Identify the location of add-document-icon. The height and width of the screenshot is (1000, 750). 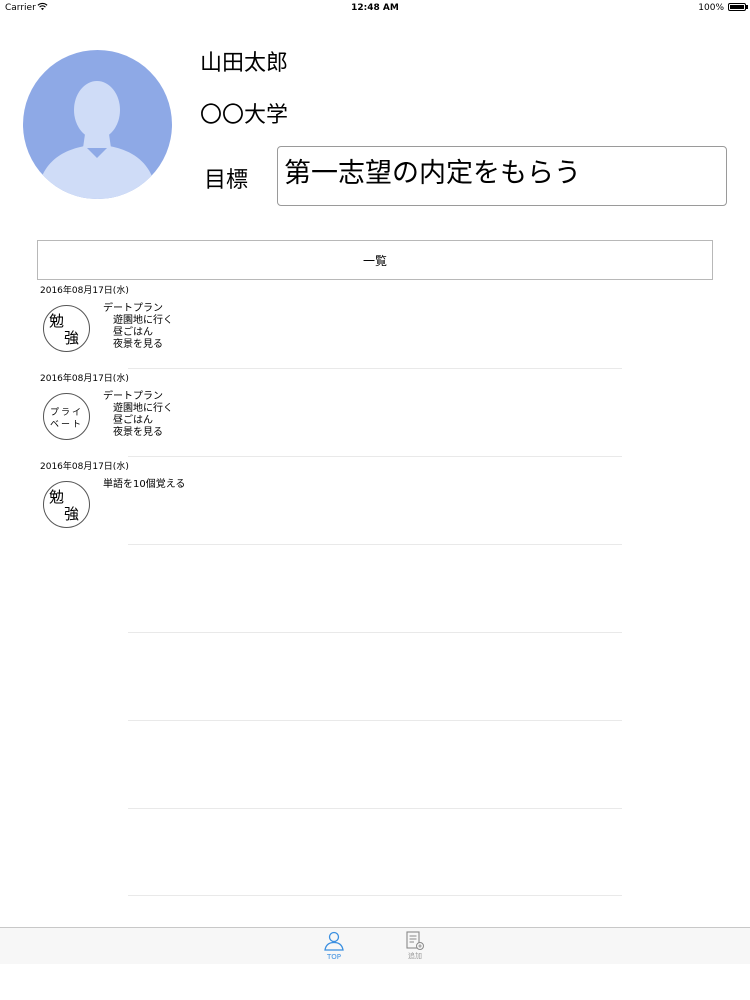
(415, 940).